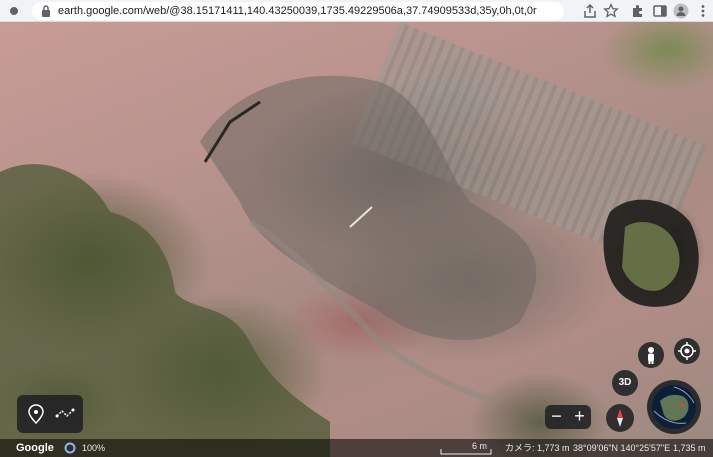 This screenshot has height=457, width=713. I want to click on tab-strip-icon, so click(14, 11).